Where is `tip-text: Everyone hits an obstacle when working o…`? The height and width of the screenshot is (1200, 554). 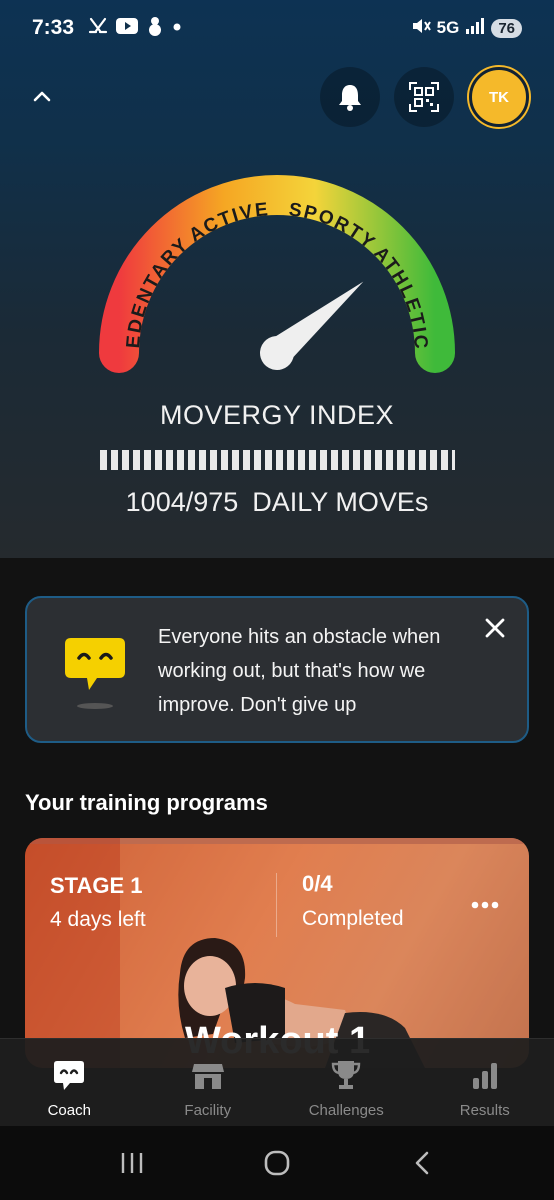 tip-text: Everyone hits an obstacle when working o… is located at coordinates (299, 671).